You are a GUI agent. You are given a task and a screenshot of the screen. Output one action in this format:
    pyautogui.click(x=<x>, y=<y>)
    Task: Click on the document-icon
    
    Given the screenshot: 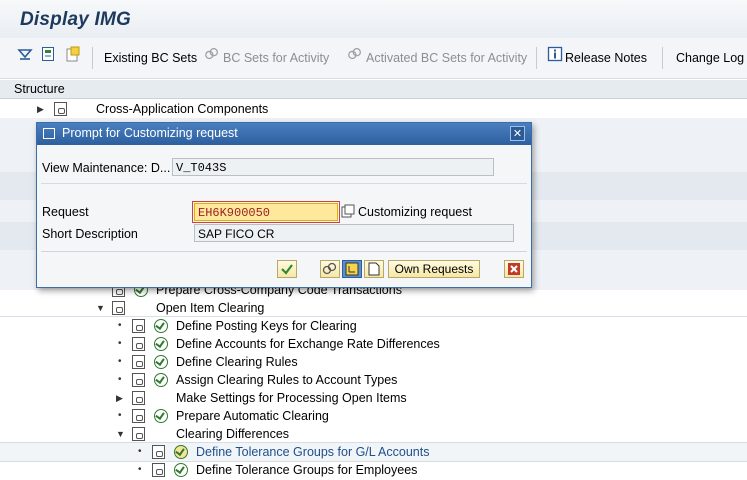 What is the action you would take?
    pyautogui.click(x=73, y=54)
    